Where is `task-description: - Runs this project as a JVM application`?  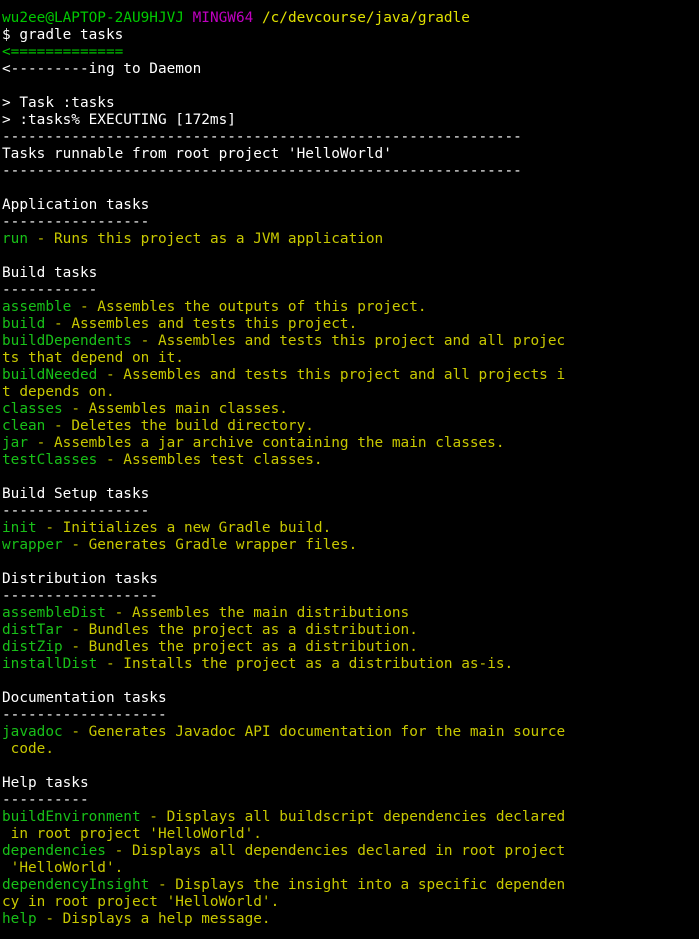
task-description: - Runs this project as a JVM application is located at coordinates (206, 239).